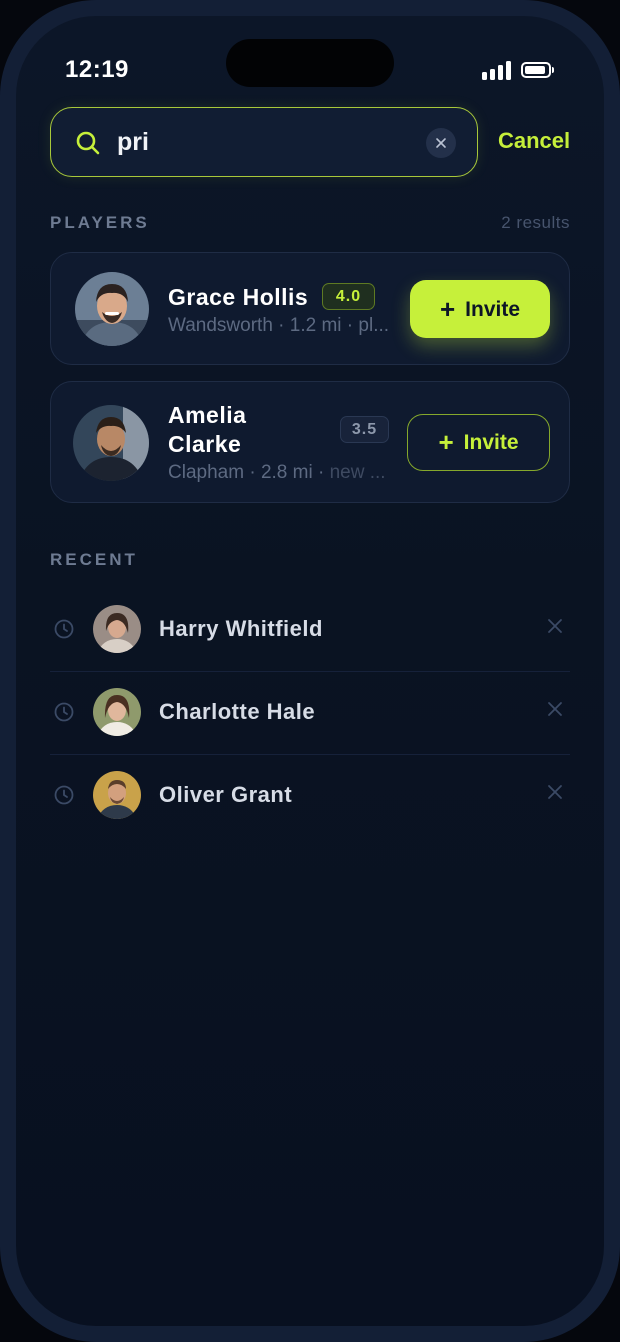 This screenshot has width=620, height=1342. Describe the element at coordinates (310, 63) in the screenshot. I see `dynamic-island` at that location.